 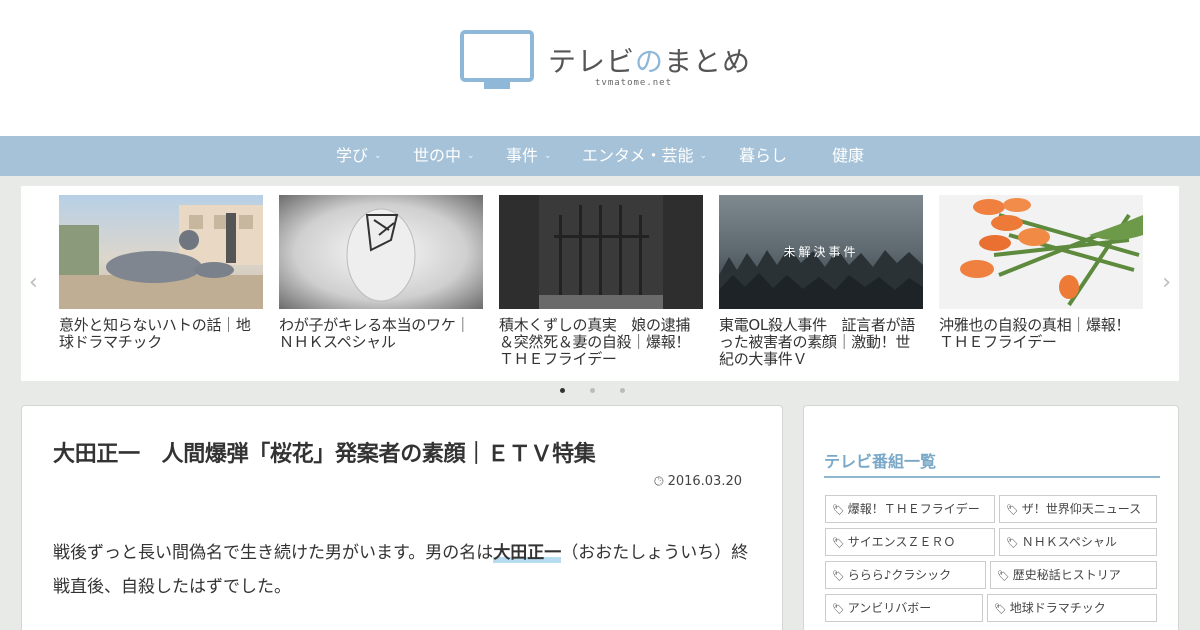 What do you see at coordinates (638, 155) in the screenshot?
I see `nav-item-label: エンタメ・芸能` at bounding box center [638, 155].